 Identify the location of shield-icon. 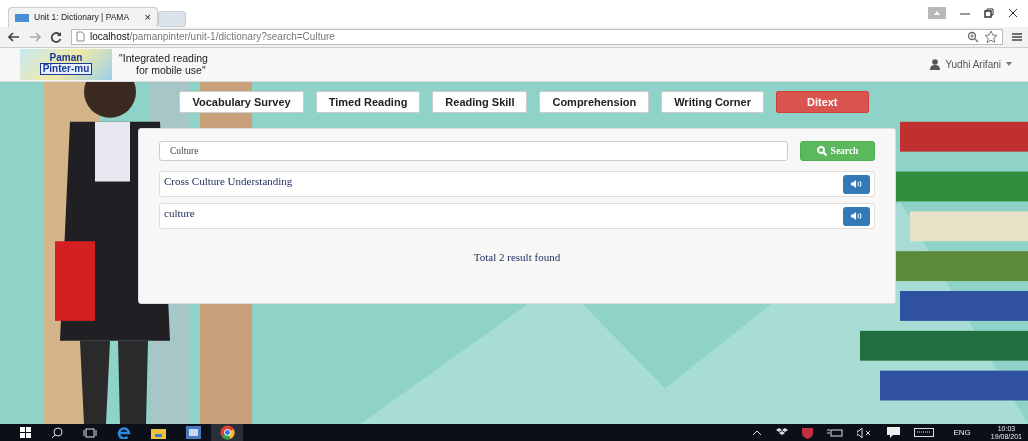
(807, 432).